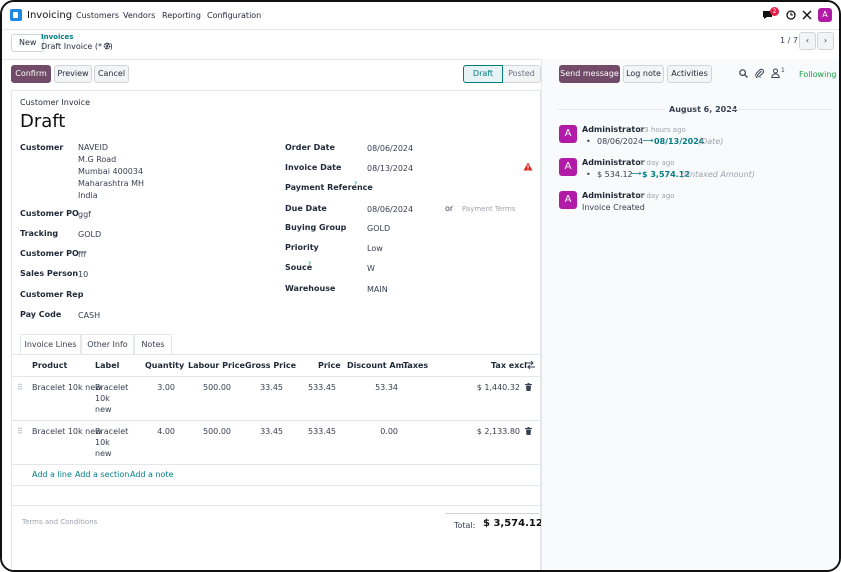 The width and height of the screenshot is (841, 572). What do you see at coordinates (316, 227) in the screenshot?
I see `buying-group-label: Buying Group` at bounding box center [316, 227].